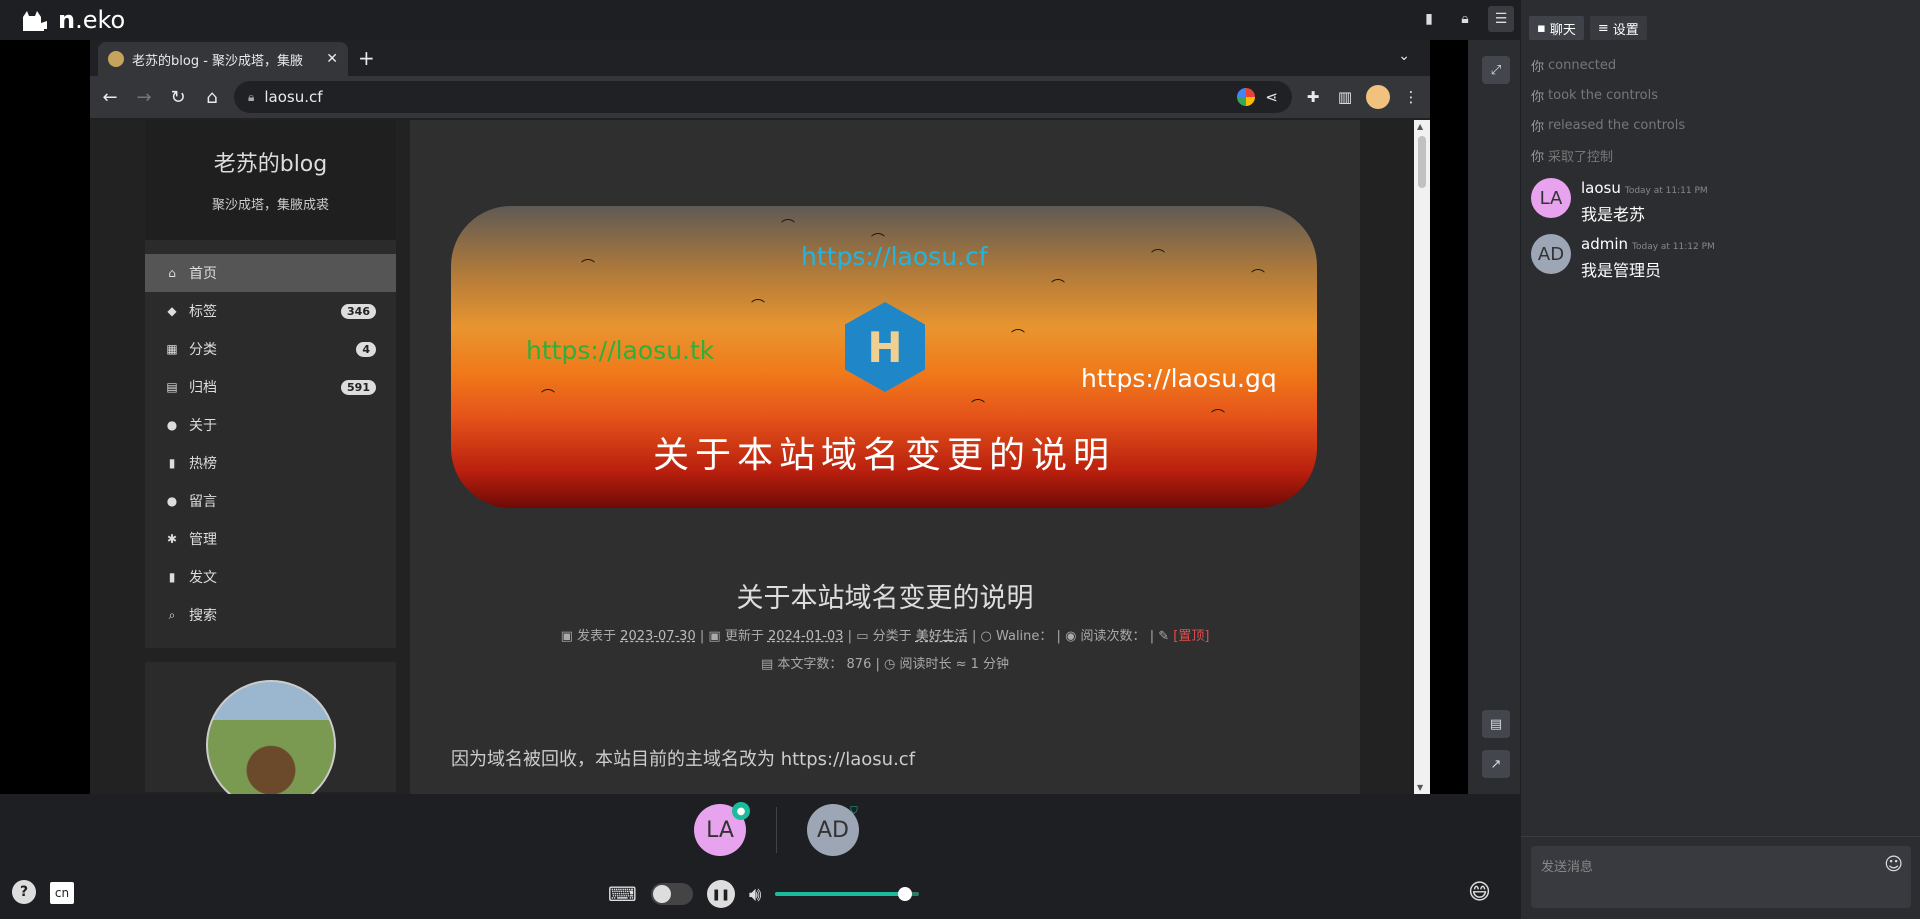  What do you see at coordinates (840, 894) in the screenshot?
I see `volume-fill` at bounding box center [840, 894].